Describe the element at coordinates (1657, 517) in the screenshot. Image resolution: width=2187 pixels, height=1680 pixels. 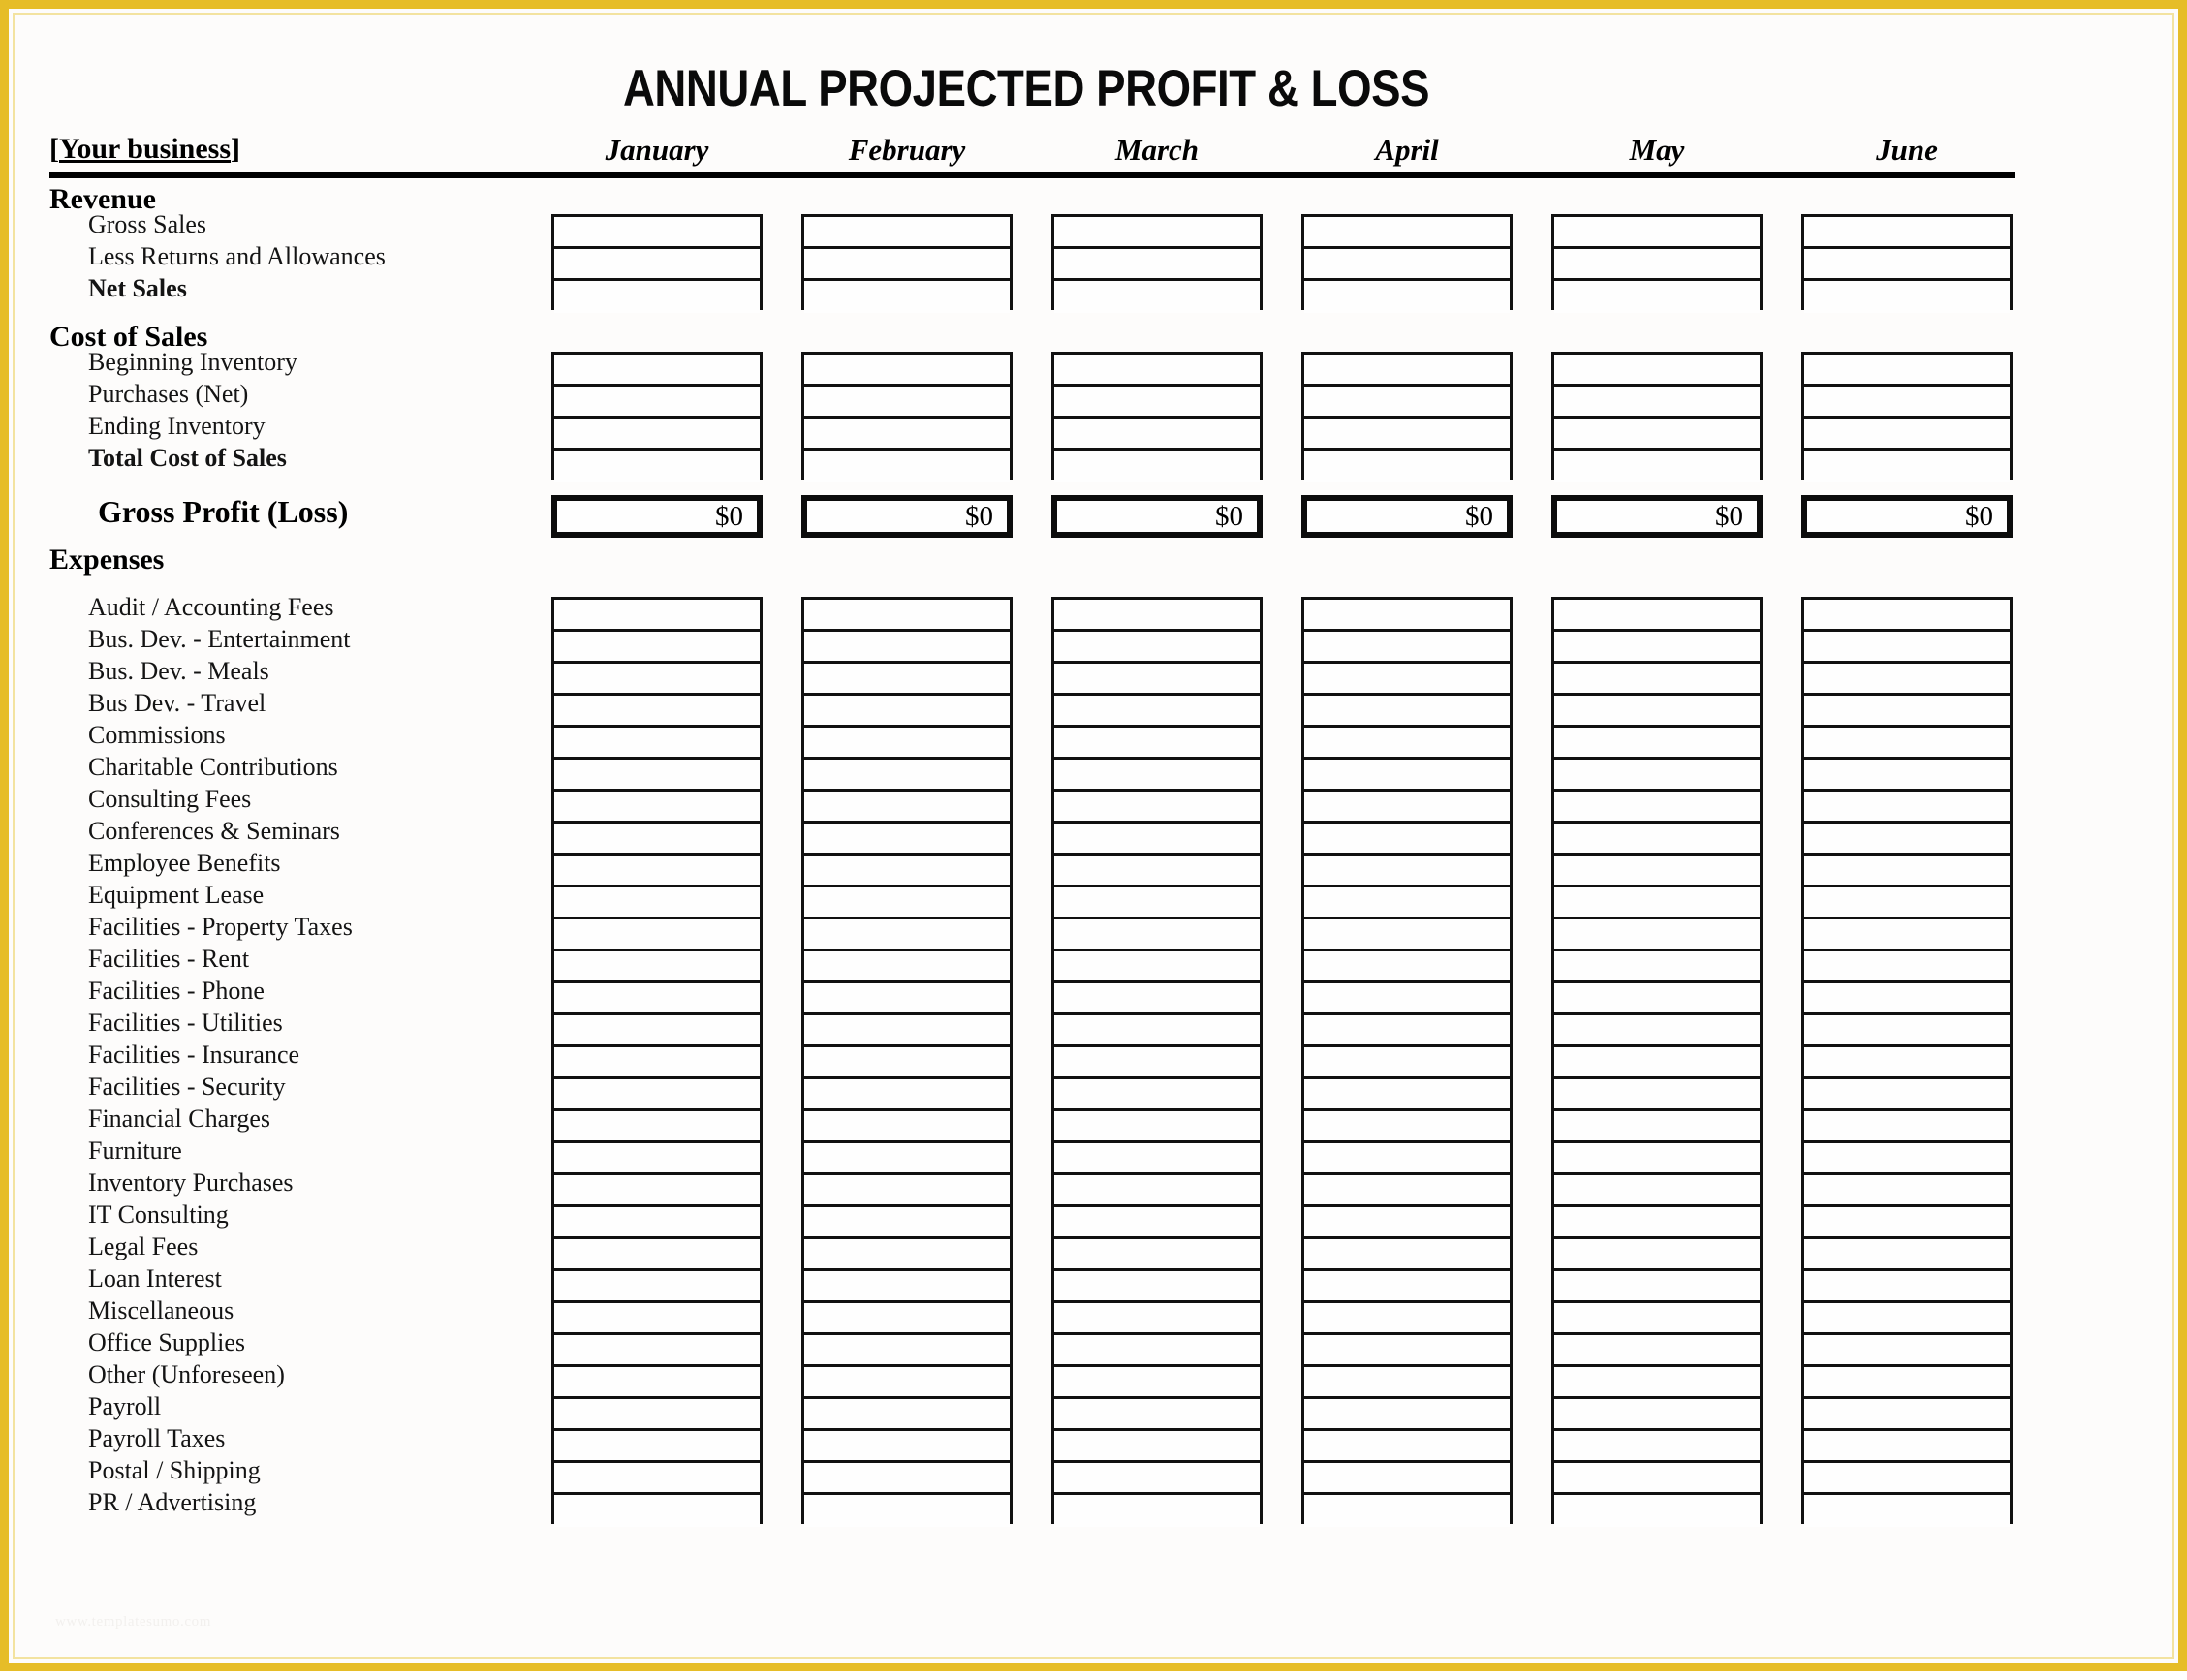
I see `gross-profit-cell-may: $0` at that location.